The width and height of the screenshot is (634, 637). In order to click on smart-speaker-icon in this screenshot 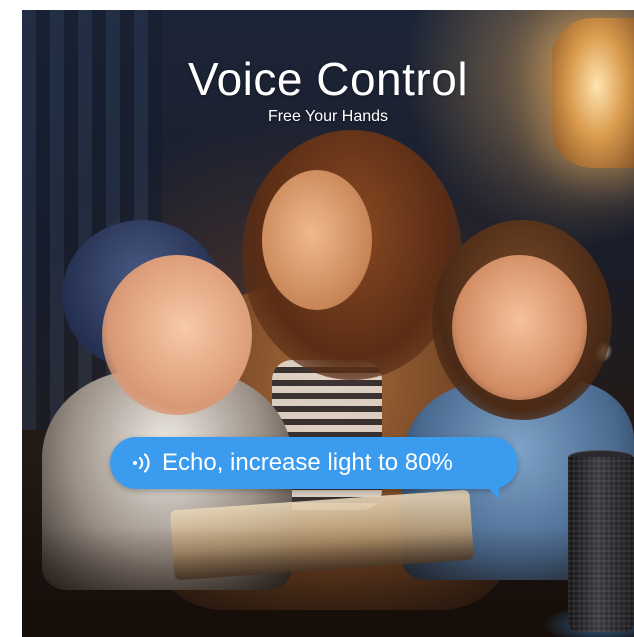, I will do `click(601, 543)`.